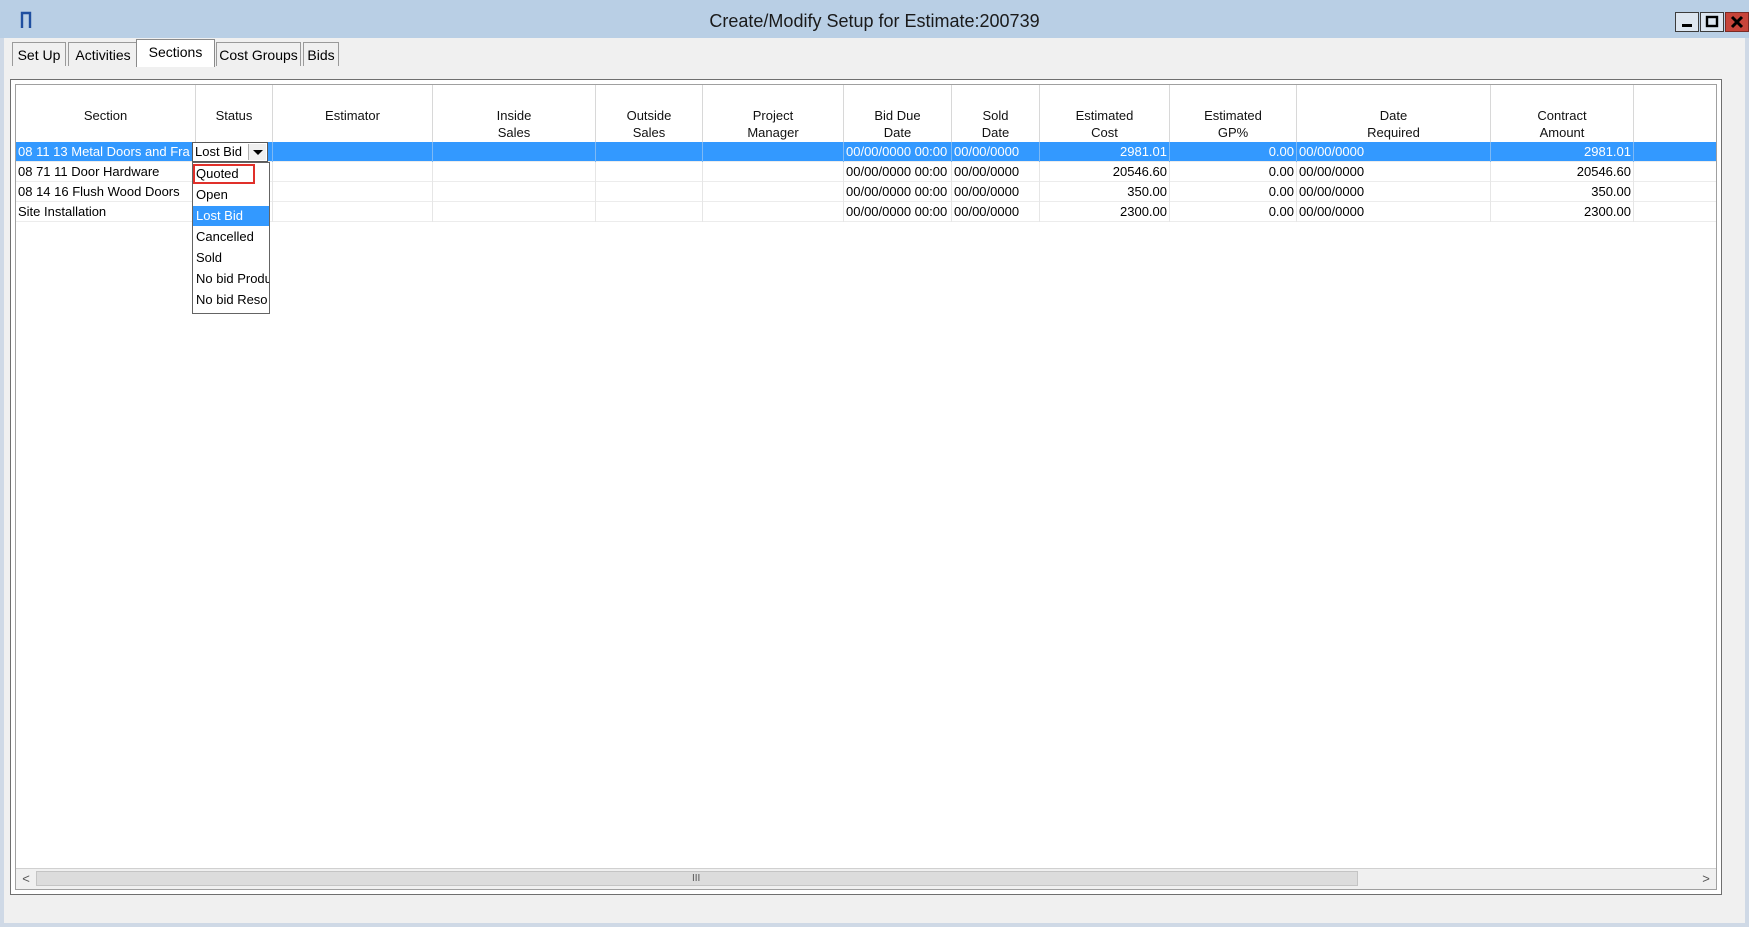  Describe the element at coordinates (258, 54) in the screenshot. I see `tab-cost-groups: Cost Groups` at that location.